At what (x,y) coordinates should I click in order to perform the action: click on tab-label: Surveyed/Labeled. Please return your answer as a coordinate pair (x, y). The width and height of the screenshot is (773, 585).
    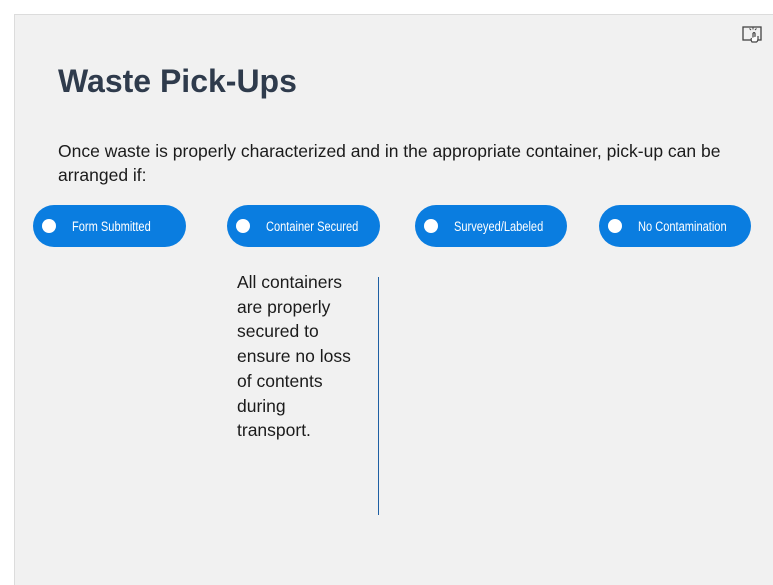
    Looking at the image, I should click on (499, 226).